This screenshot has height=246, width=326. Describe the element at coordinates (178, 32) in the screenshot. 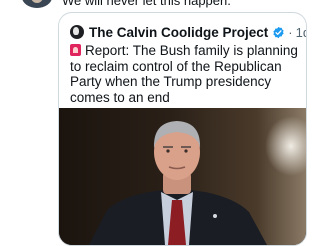

I see `author-name: The Calvin Coolidge Project` at that location.